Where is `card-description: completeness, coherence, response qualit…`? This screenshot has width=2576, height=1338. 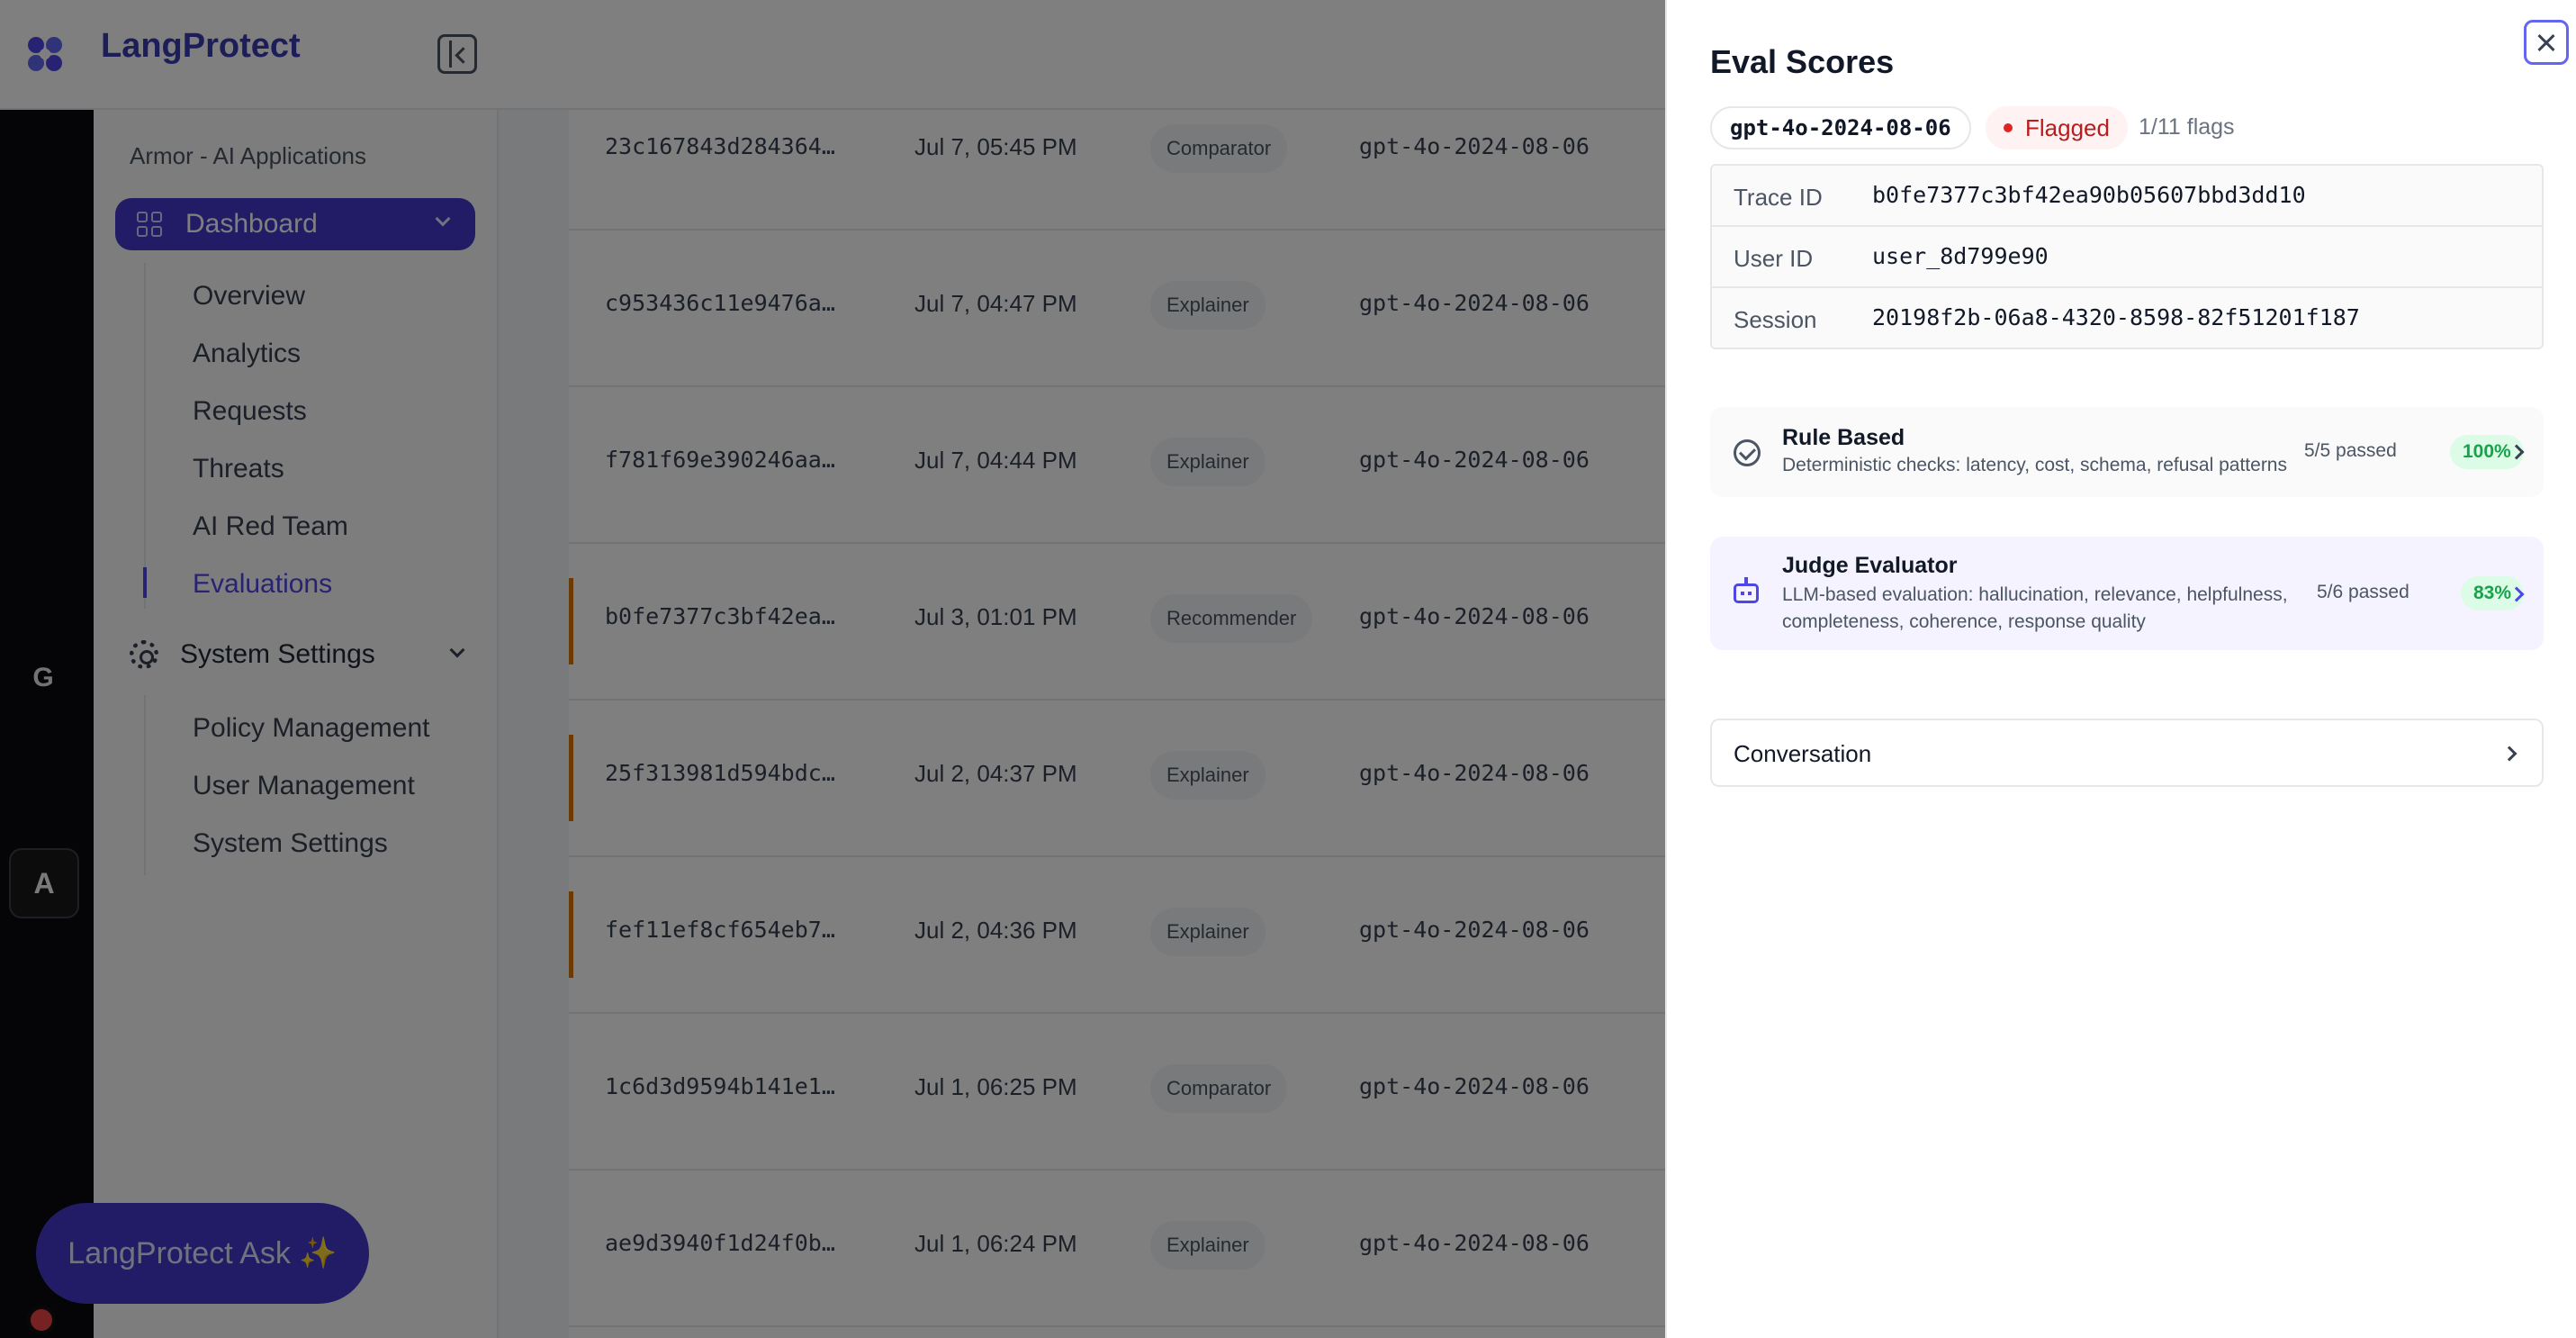 card-description: completeness, coherence, response qualit… is located at coordinates (1964, 621).